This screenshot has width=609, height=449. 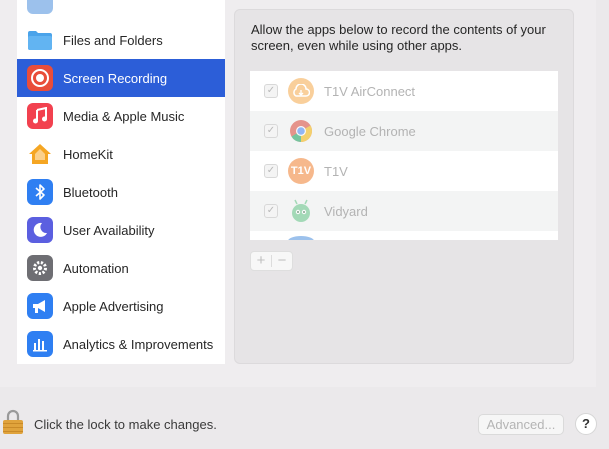 What do you see at coordinates (301, 131) in the screenshot?
I see `chrome-icon` at bounding box center [301, 131].